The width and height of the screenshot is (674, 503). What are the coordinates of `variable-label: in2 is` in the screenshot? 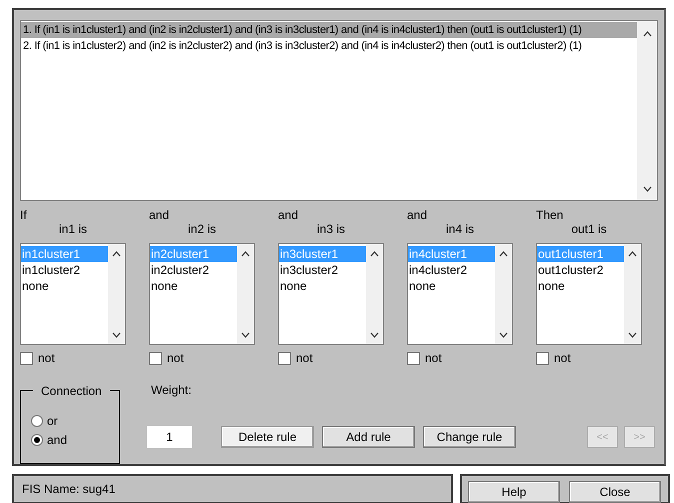 It's located at (201, 229).